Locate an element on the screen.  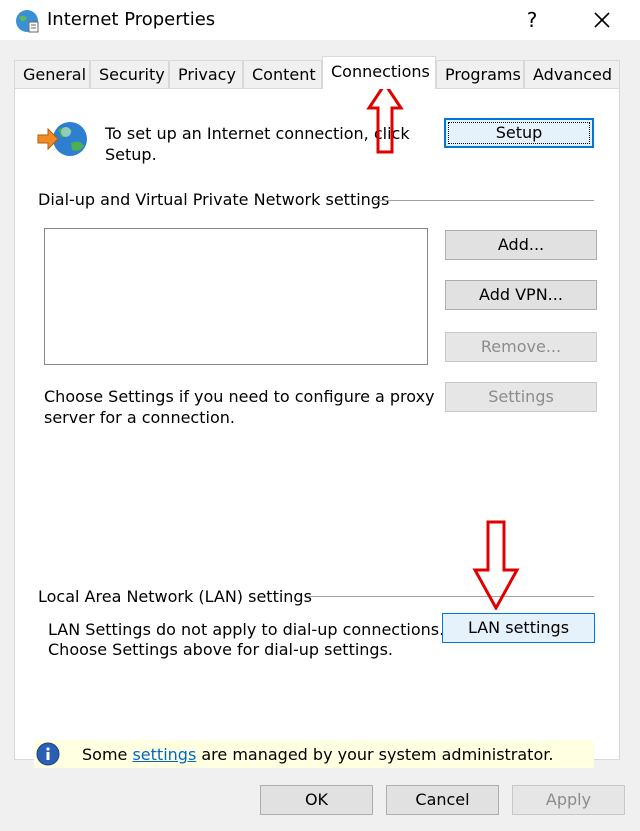
tab-content: Content is located at coordinates (282, 74).